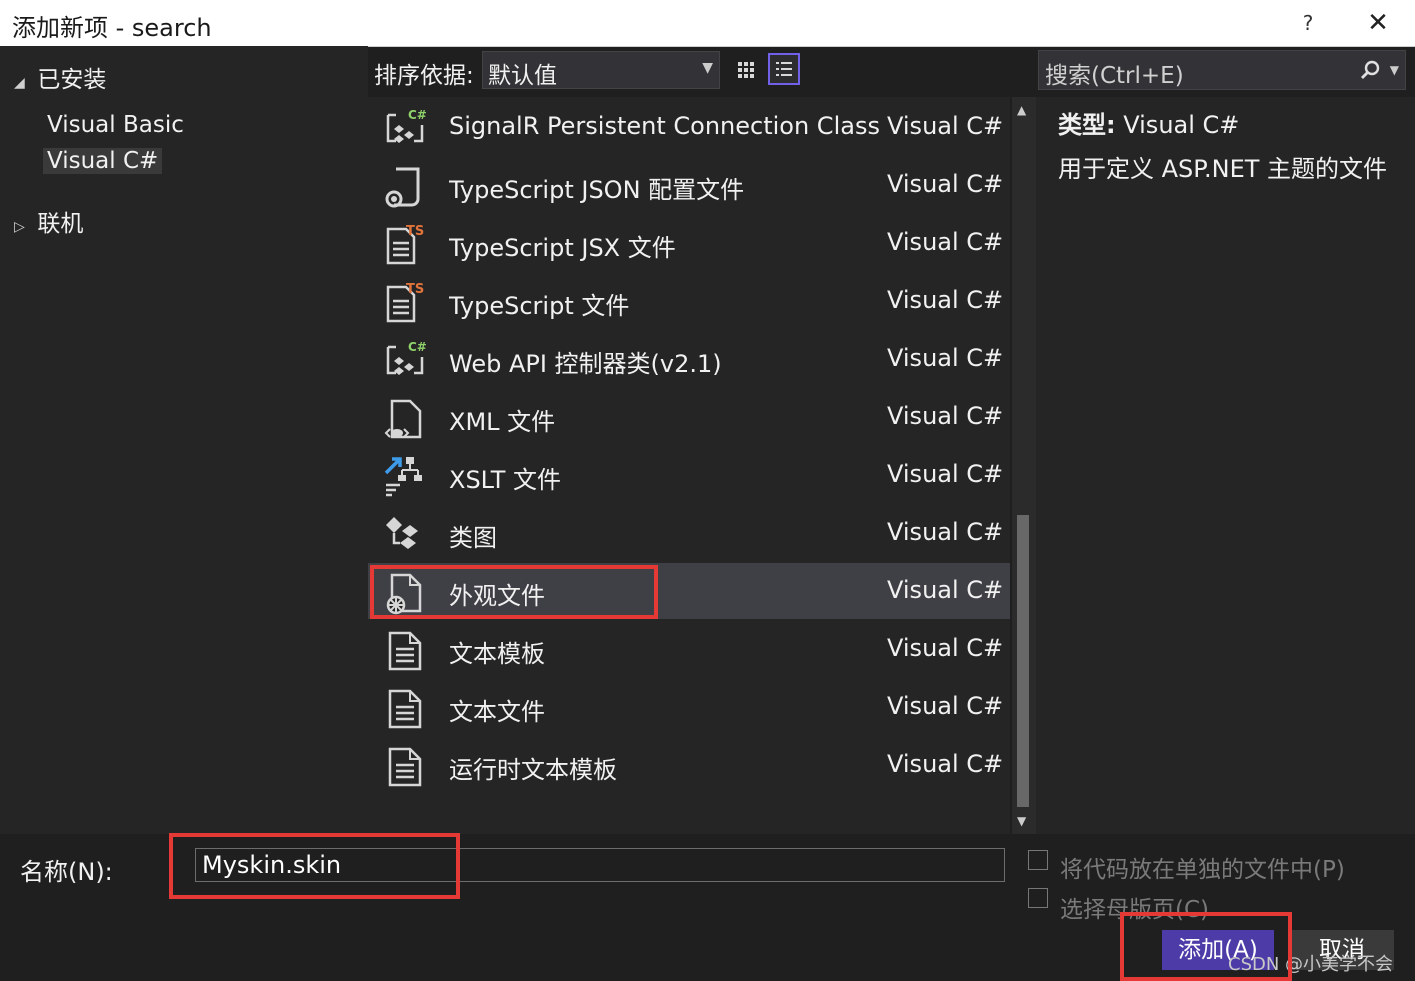 Image resolution: width=1415 pixels, height=981 pixels. I want to click on separate-file-checkbox, so click(1038, 860).